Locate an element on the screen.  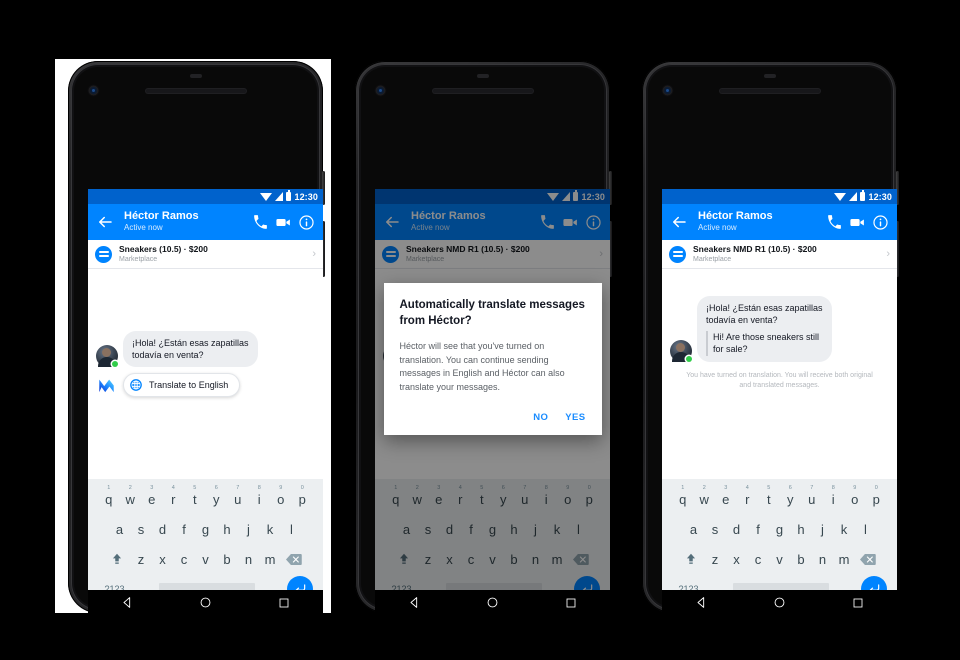
earpiece-speaker-icon is located at coordinates (482, 91).